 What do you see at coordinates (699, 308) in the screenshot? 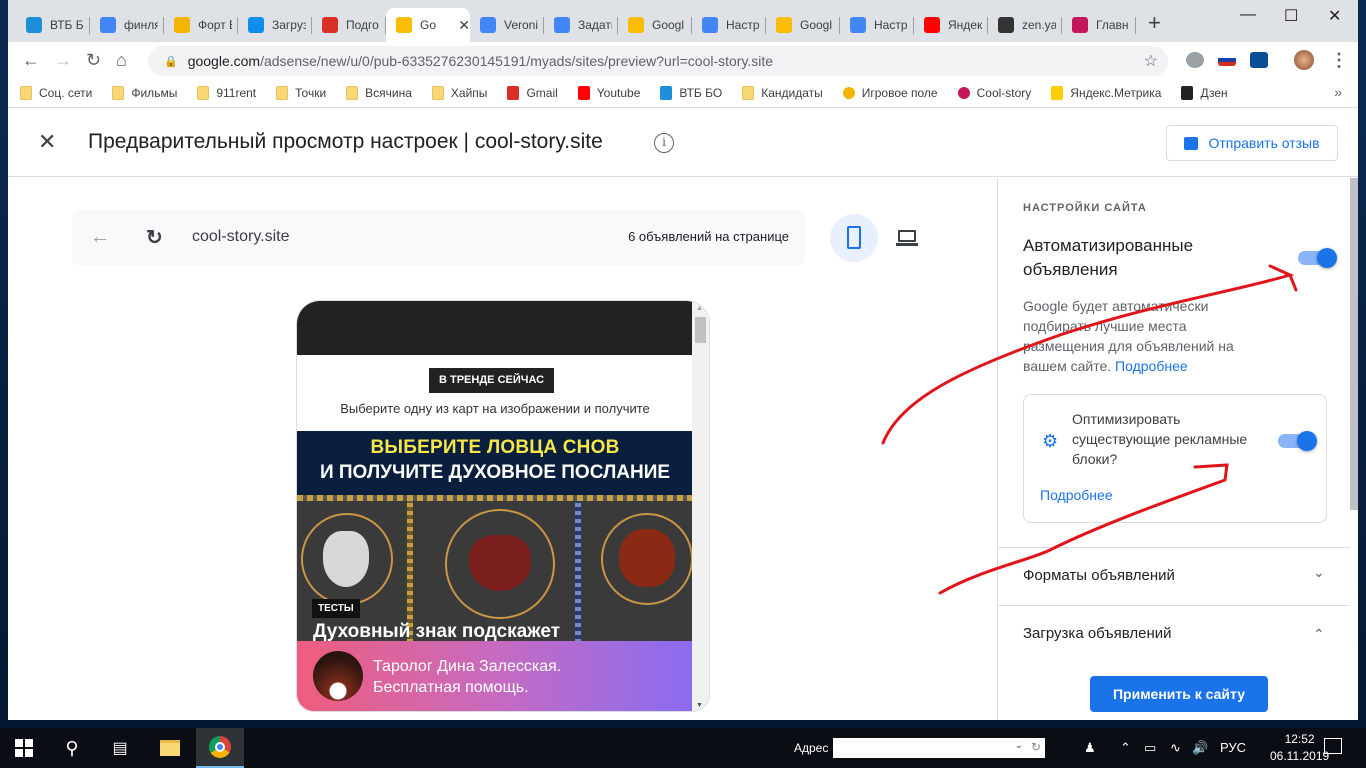
I see `scroll-up-icon: ▲` at bounding box center [699, 308].